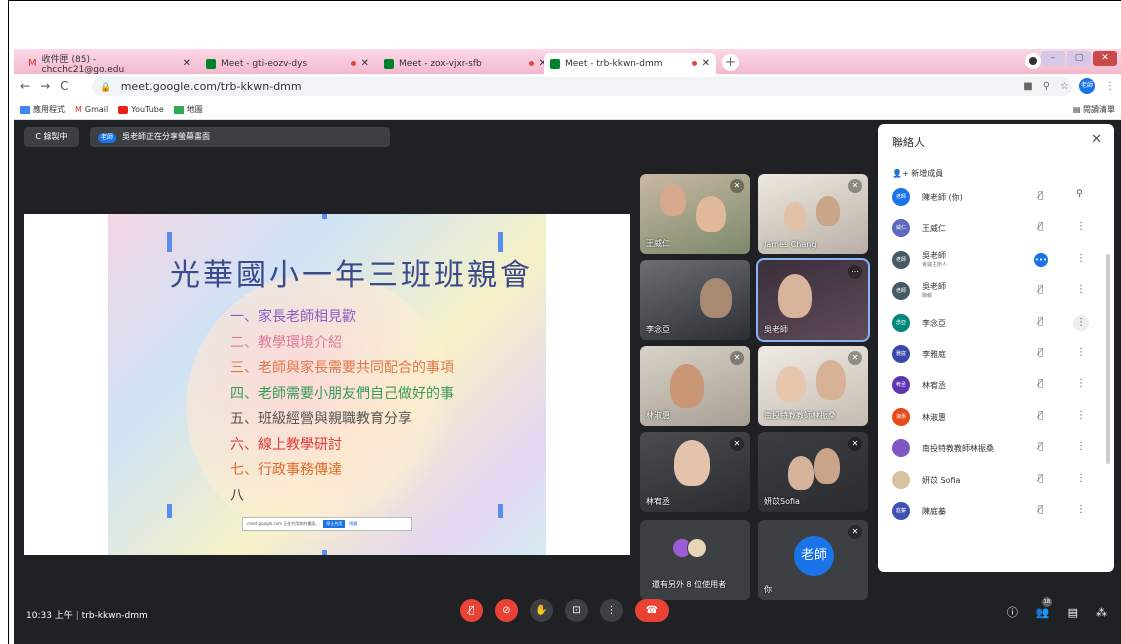 This screenshot has width=1121, height=644. What do you see at coordinates (996, 354) in the screenshot?
I see `list-item: 雅庭 李雅庭 🎙̸ ⋮` at bounding box center [996, 354].